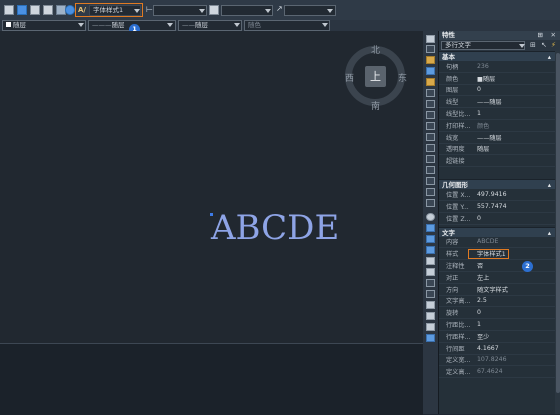 The height and width of the screenshot is (415, 560). What do you see at coordinates (430, 261) in the screenshot?
I see `attach-icon` at bounding box center [430, 261].